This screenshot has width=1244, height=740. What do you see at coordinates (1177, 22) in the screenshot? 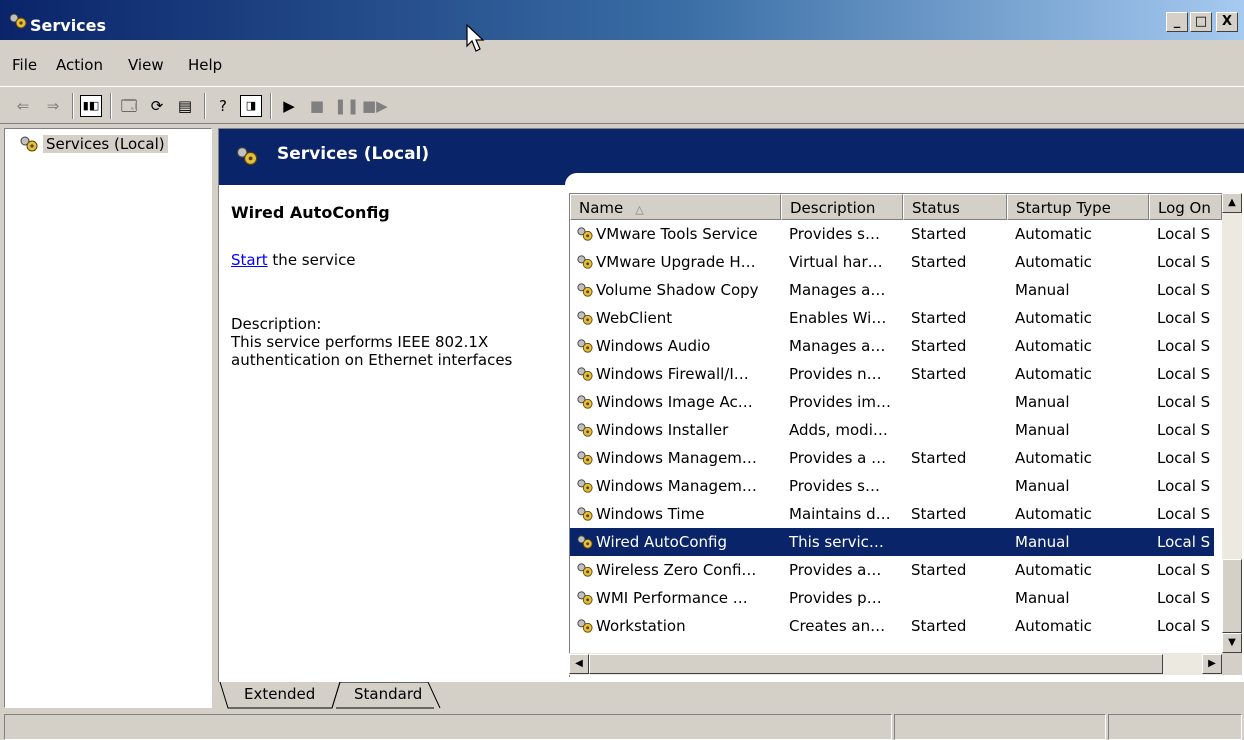
I see `minimize-button: _` at bounding box center [1177, 22].